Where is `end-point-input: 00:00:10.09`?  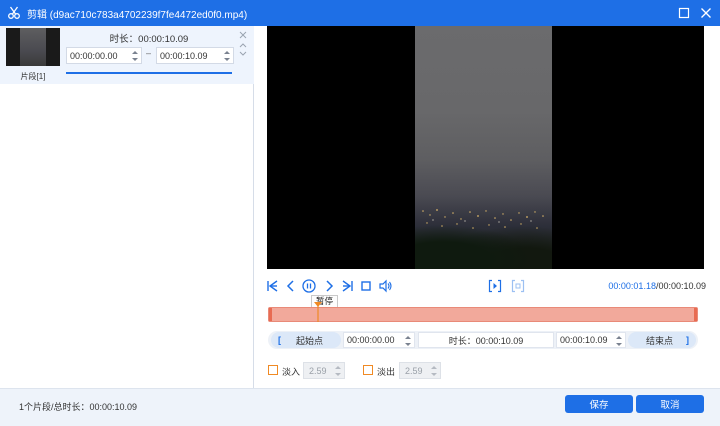
end-point-input: 00:00:10.09 is located at coordinates (591, 340).